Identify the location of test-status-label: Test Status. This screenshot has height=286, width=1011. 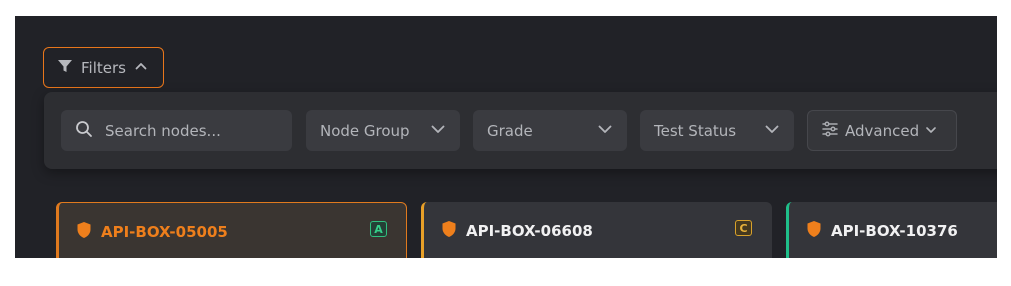
(695, 130).